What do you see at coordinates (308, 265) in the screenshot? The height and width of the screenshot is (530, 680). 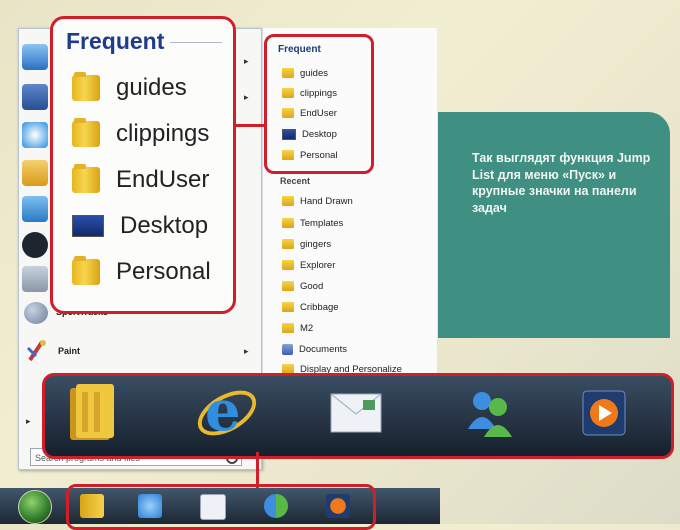 I see `jump-list-item: Explorer` at bounding box center [308, 265].